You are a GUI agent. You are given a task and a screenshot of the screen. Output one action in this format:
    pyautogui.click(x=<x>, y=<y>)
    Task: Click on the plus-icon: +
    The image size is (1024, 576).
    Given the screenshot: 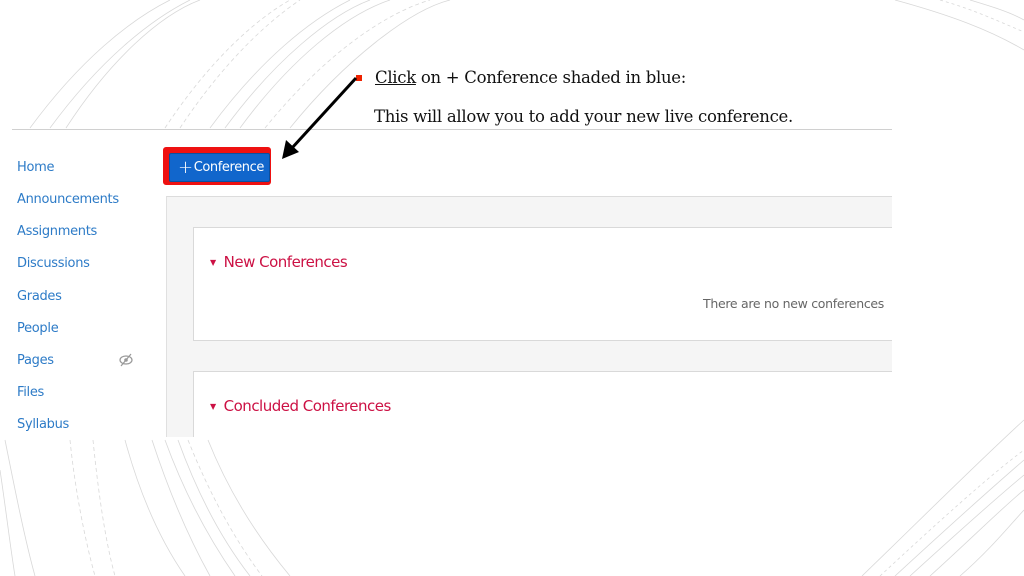 What is the action you would take?
    pyautogui.click(x=185, y=167)
    